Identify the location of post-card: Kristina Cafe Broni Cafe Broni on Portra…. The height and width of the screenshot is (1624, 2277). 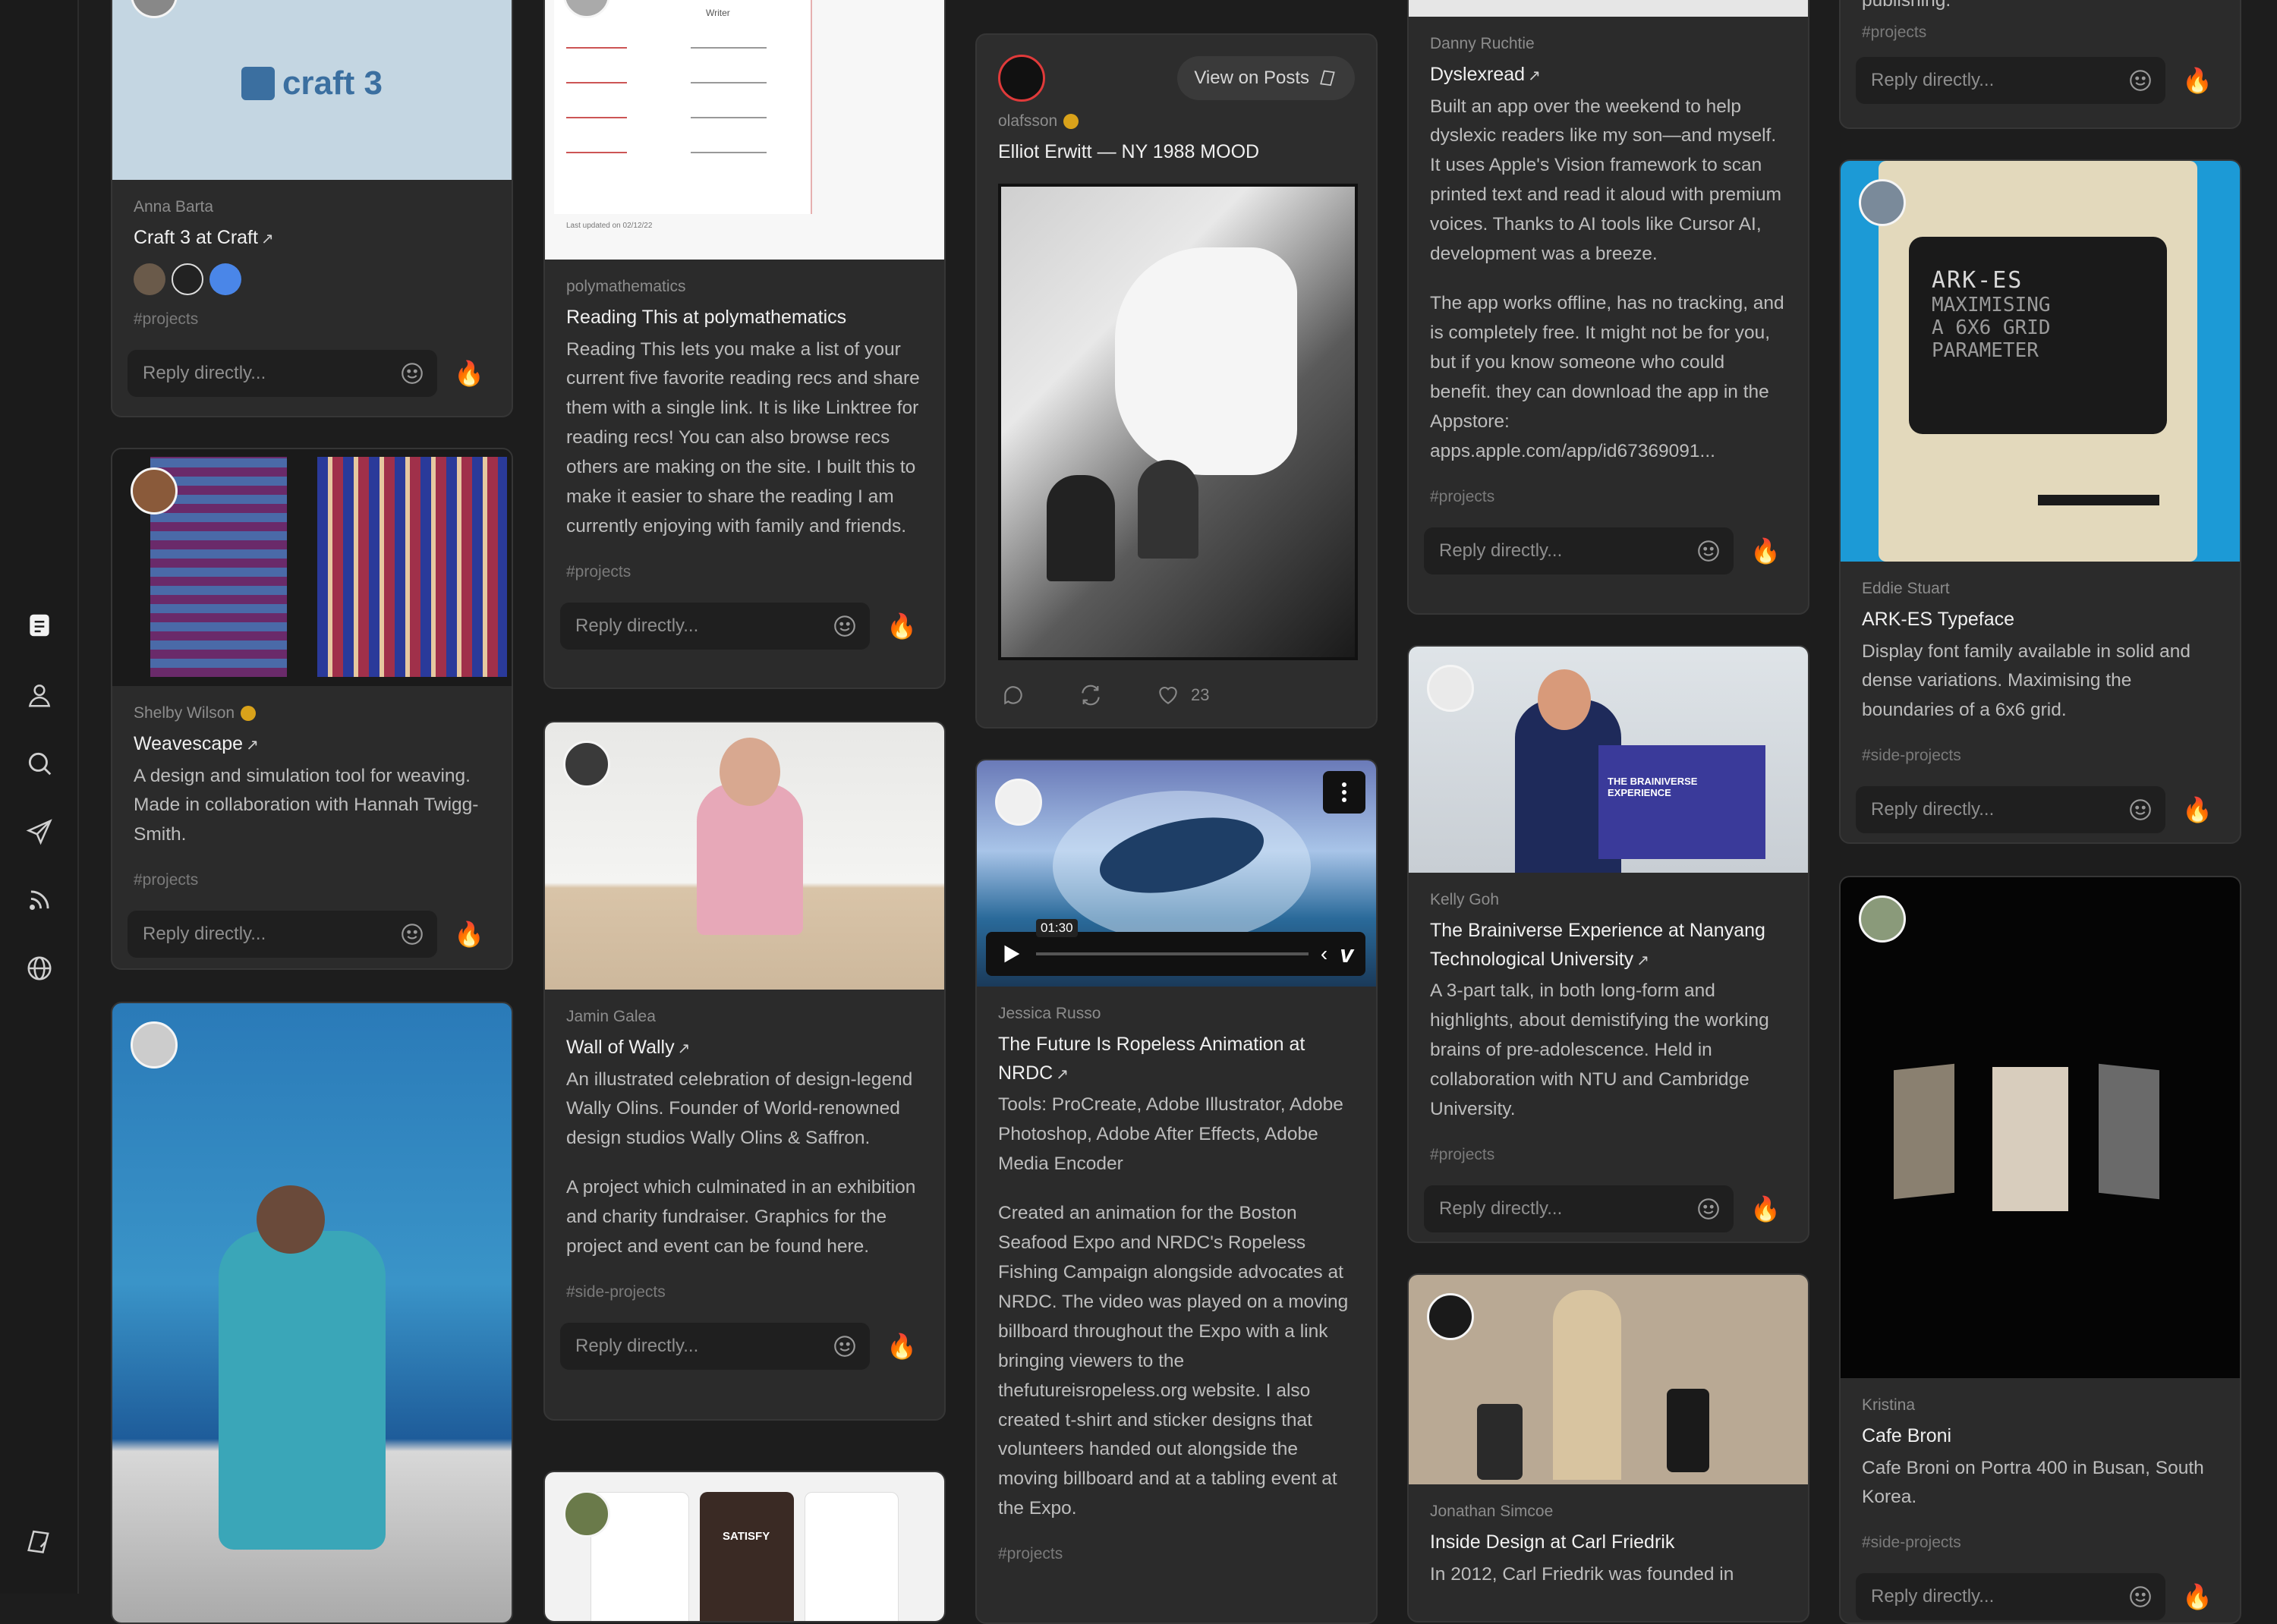
(2040, 1250).